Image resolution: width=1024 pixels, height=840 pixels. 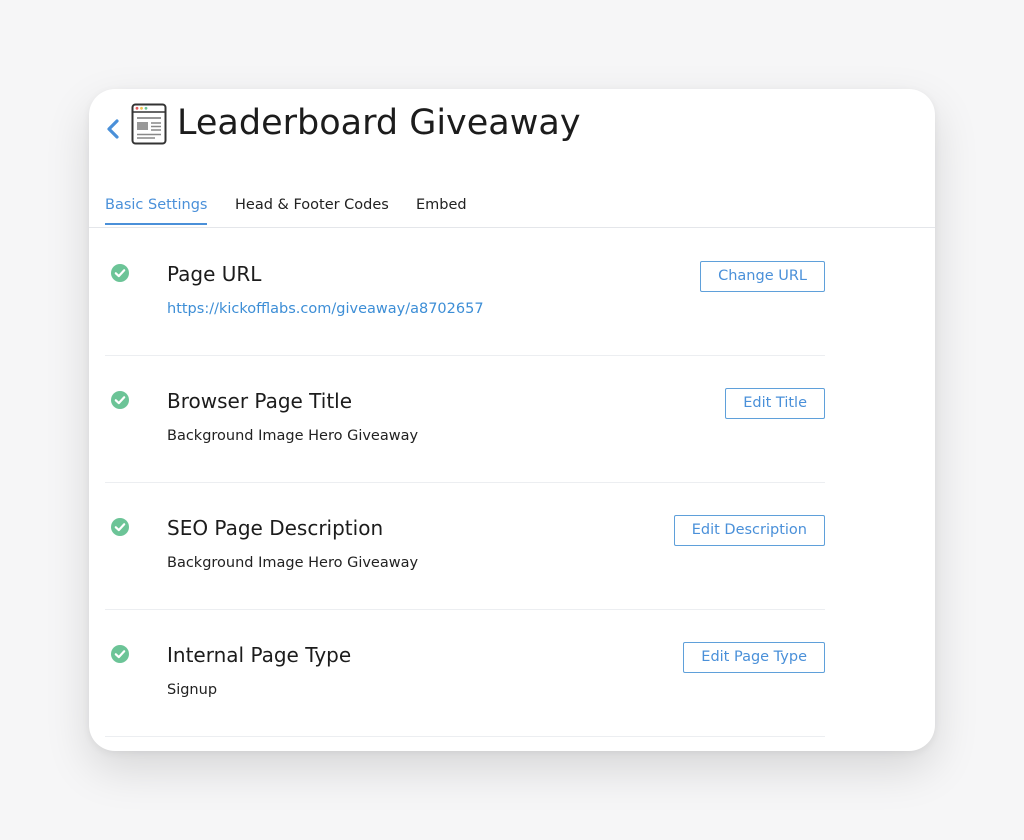 What do you see at coordinates (260, 401) in the screenshot?
I see `setting-title: Browser Page Title` at bounding box center [260, 401].